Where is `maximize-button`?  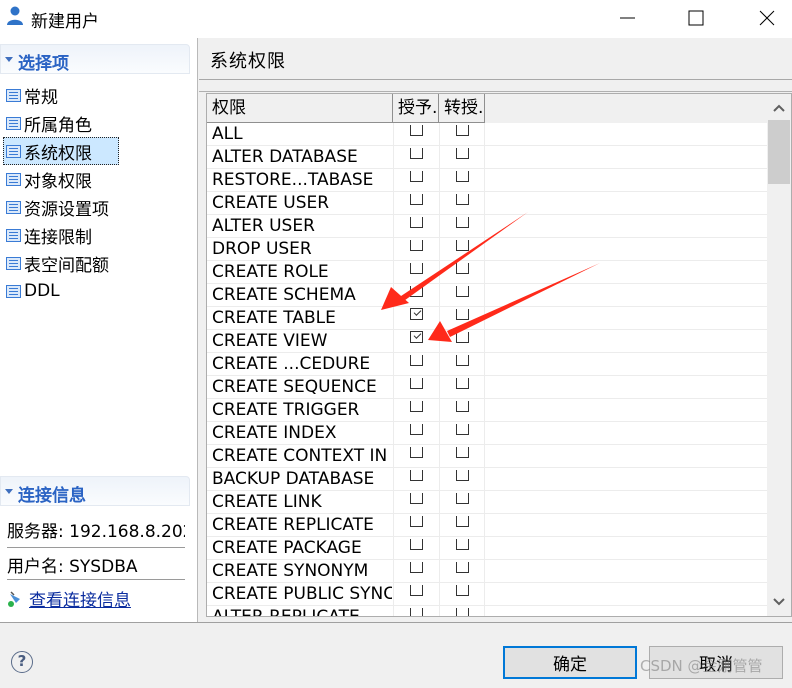 maximize-button is located at coordinates (696, 18).